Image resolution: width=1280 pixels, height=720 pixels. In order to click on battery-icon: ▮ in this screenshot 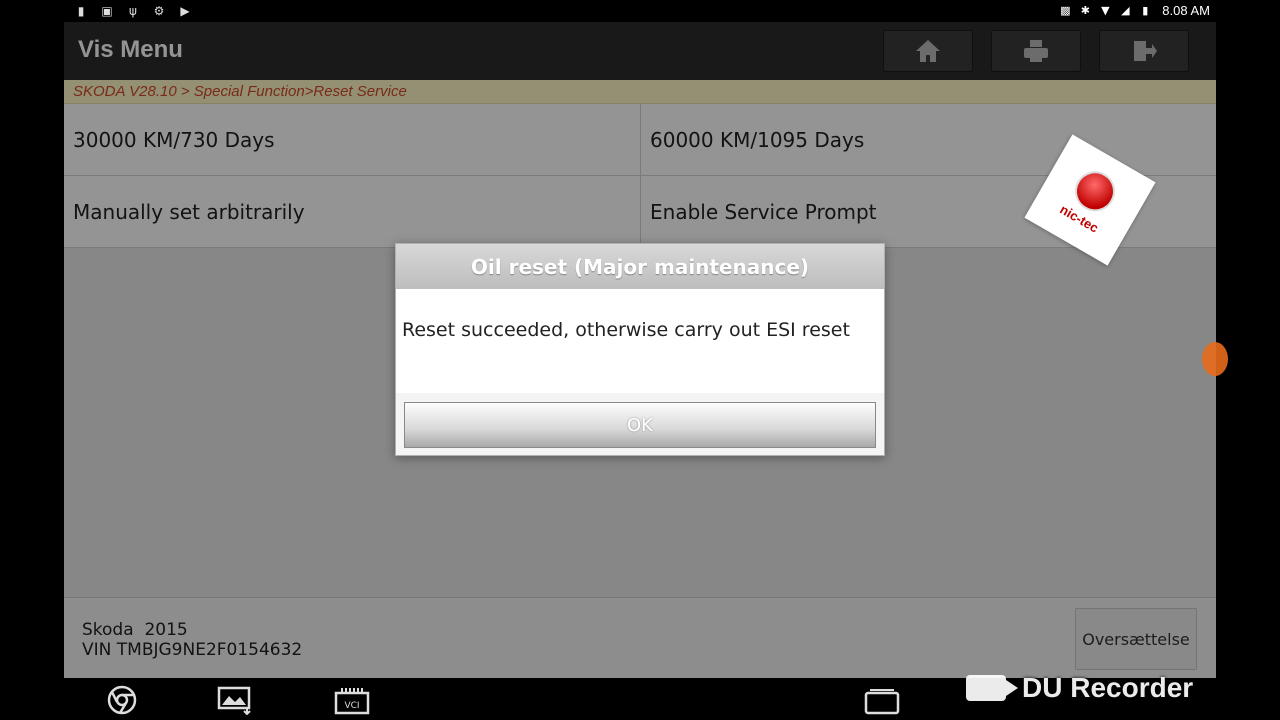, I will do `click(1145, 10)`.